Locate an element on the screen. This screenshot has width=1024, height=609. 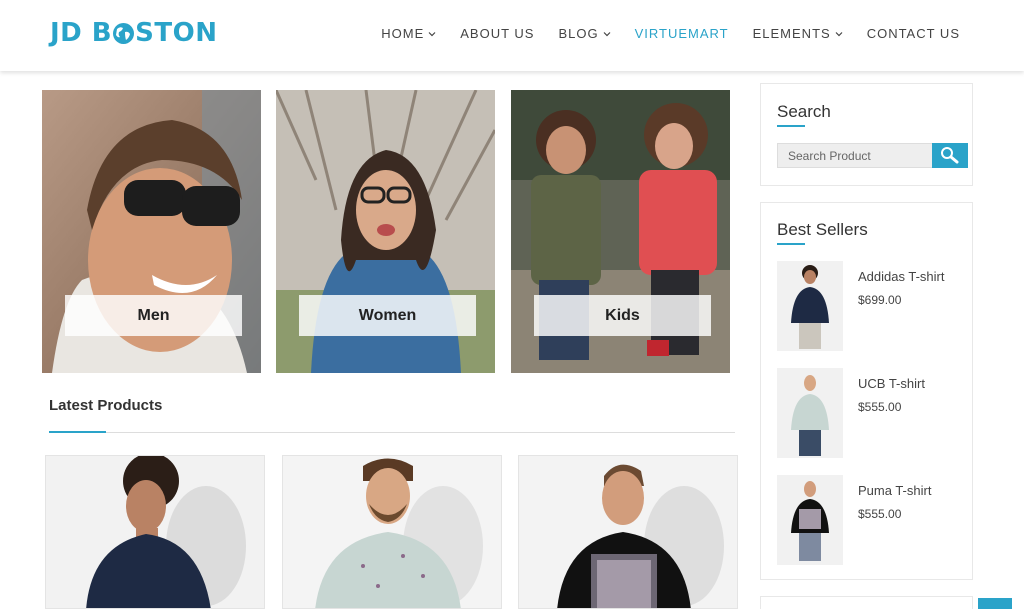
nav-contact-us-label: CONTACT US is located at coordinates (913, 33).